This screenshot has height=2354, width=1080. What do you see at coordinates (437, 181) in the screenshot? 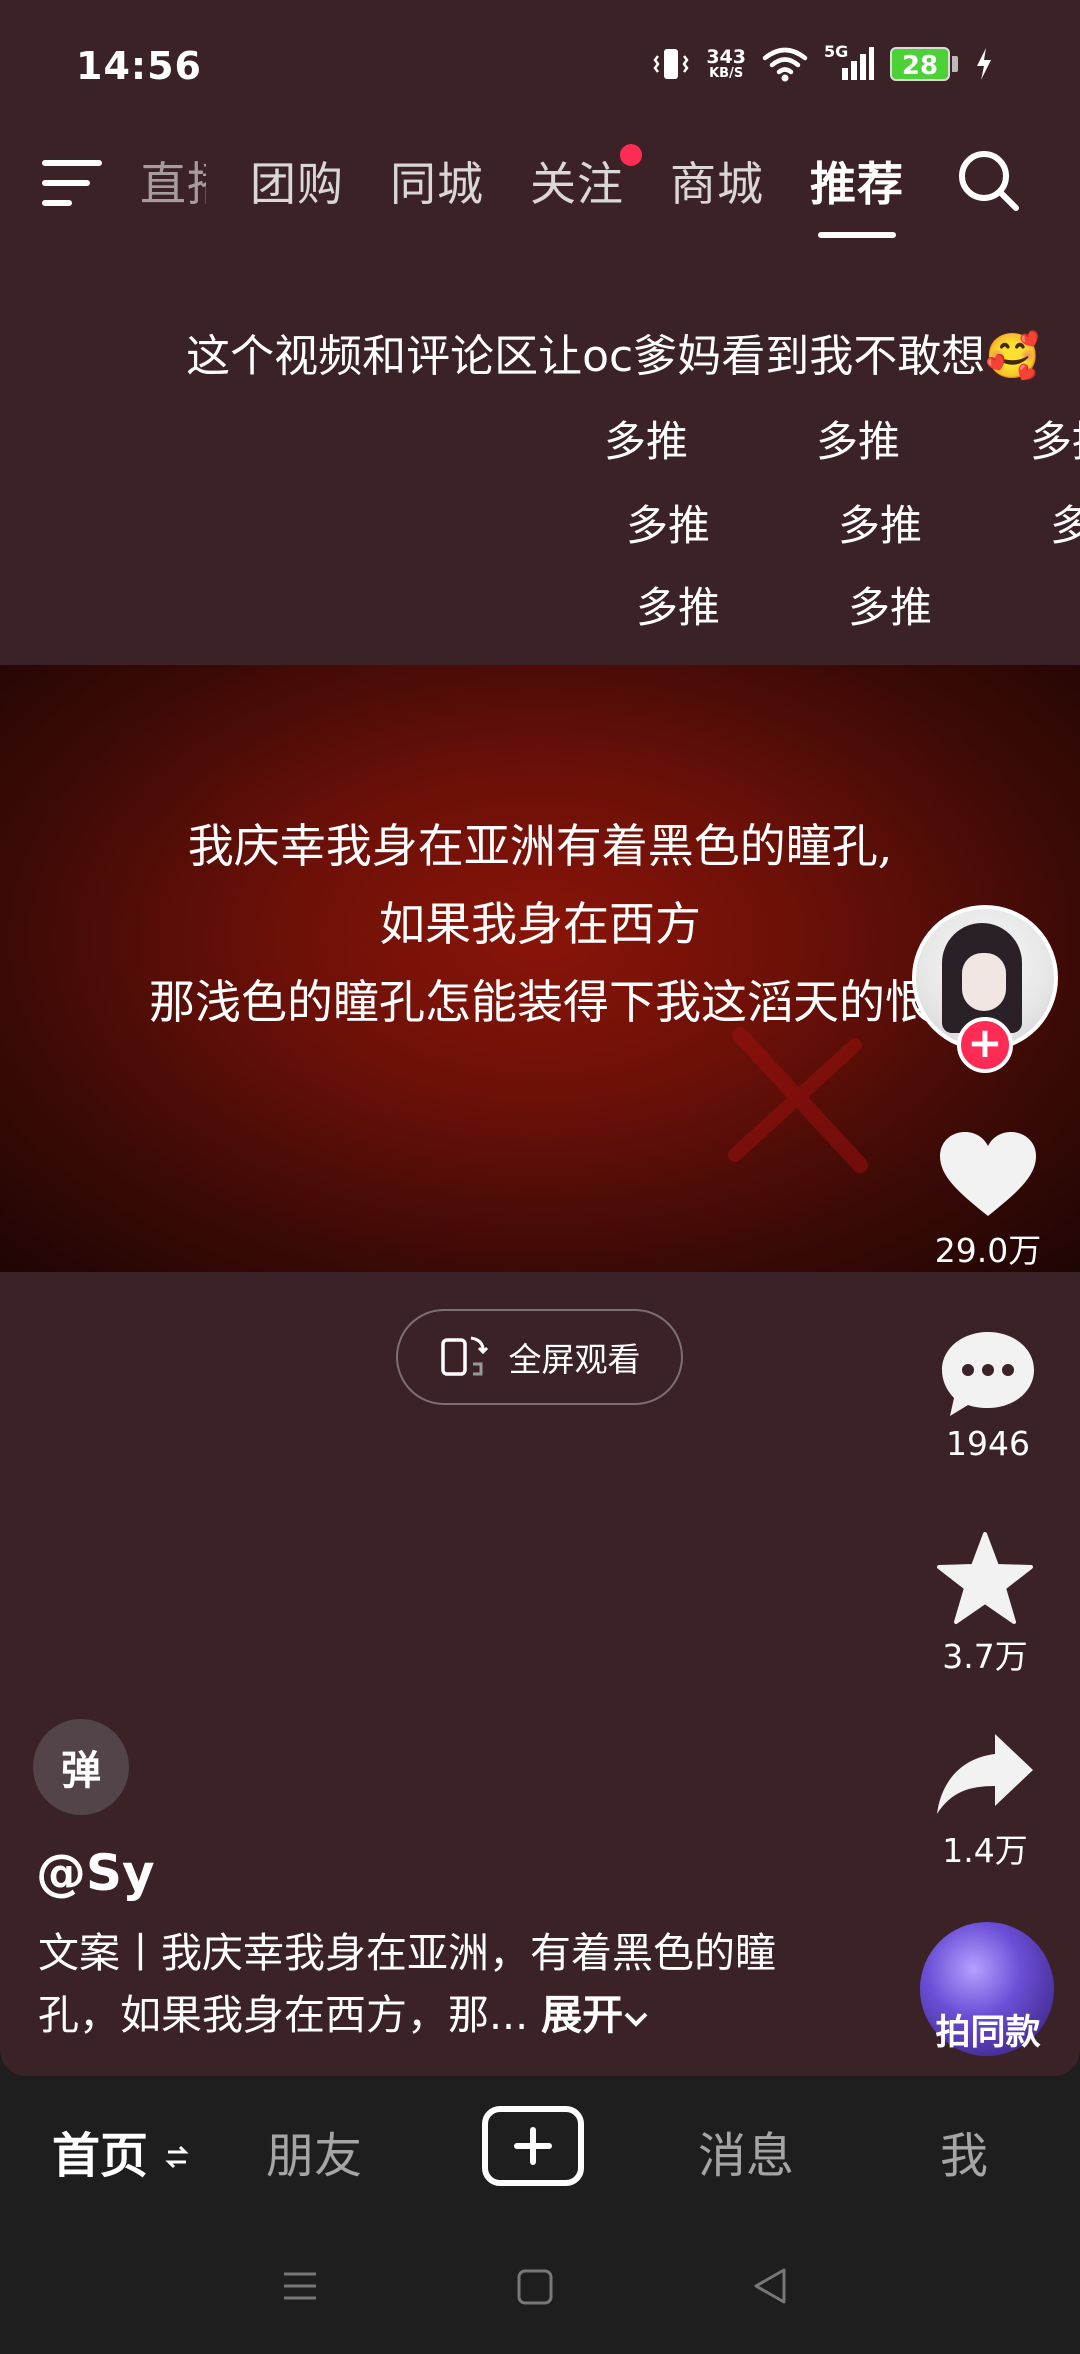
I see `tab-local: 同城` at bounding box center [437, 181].